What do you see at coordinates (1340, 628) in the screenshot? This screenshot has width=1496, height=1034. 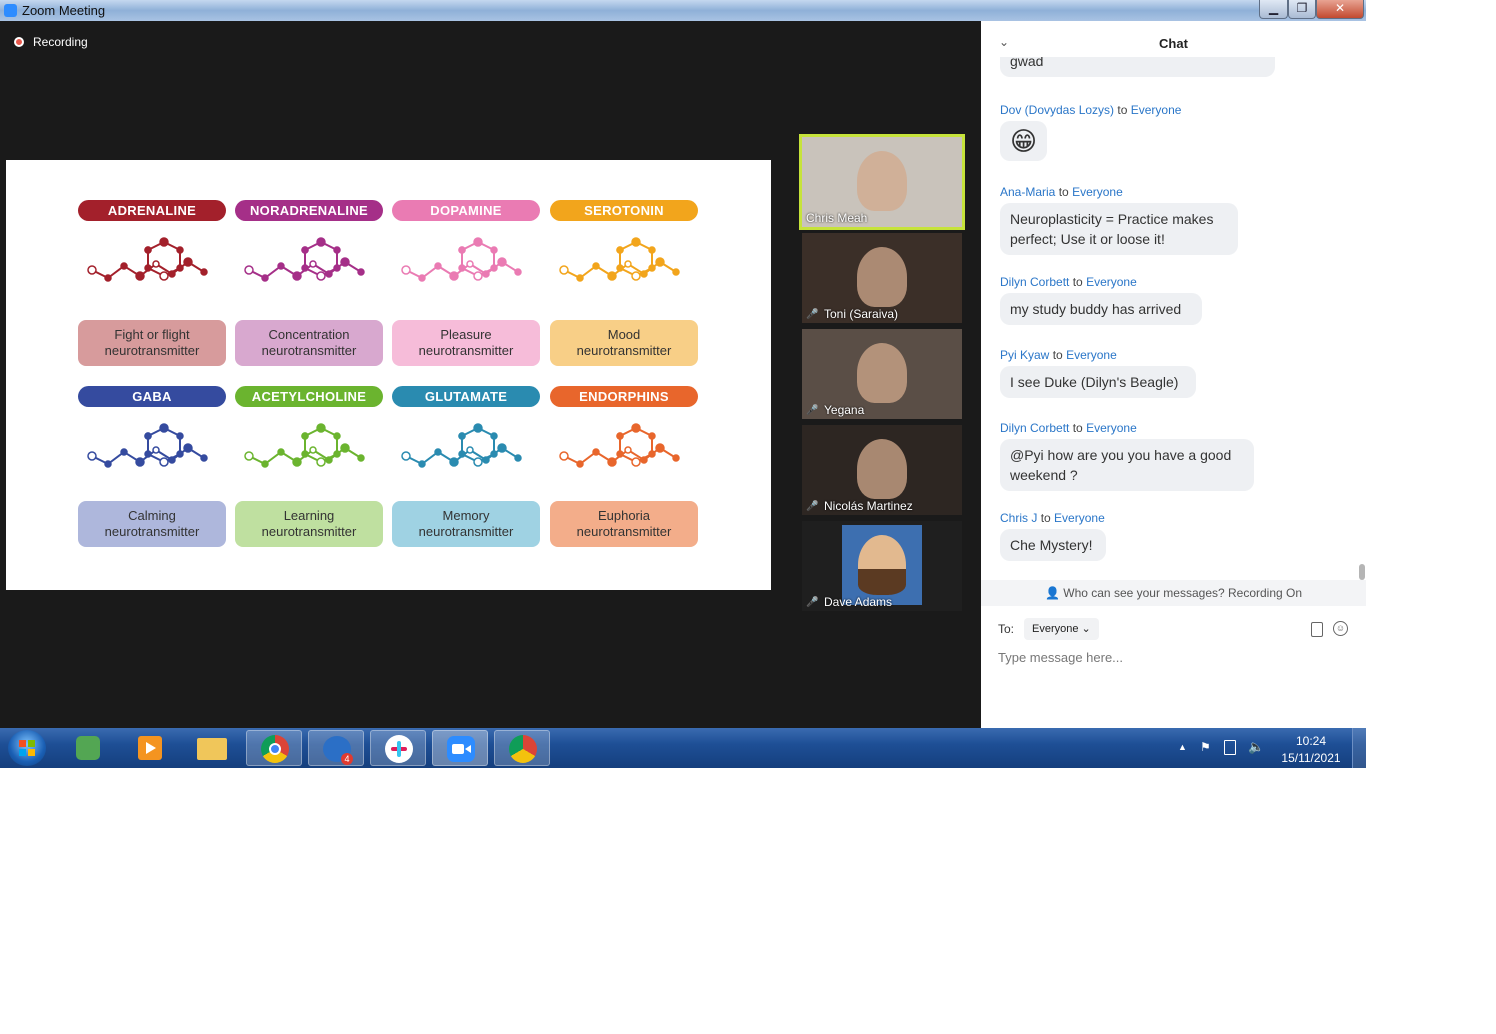 I see `emoji-icon: ☺` at bounding box center [1340, 628].